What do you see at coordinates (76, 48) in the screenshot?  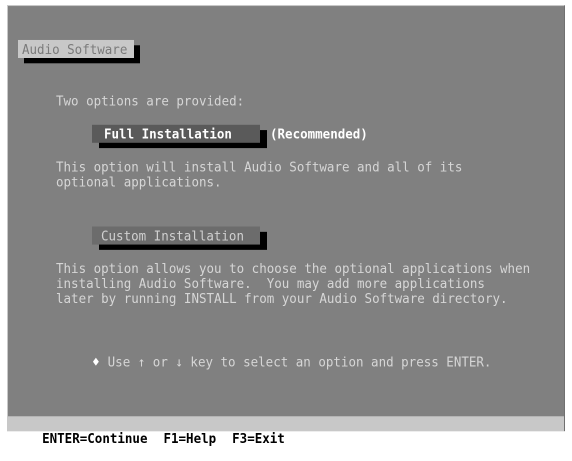 I see `page-title: Audio Software` at bounding box center [76, 48].